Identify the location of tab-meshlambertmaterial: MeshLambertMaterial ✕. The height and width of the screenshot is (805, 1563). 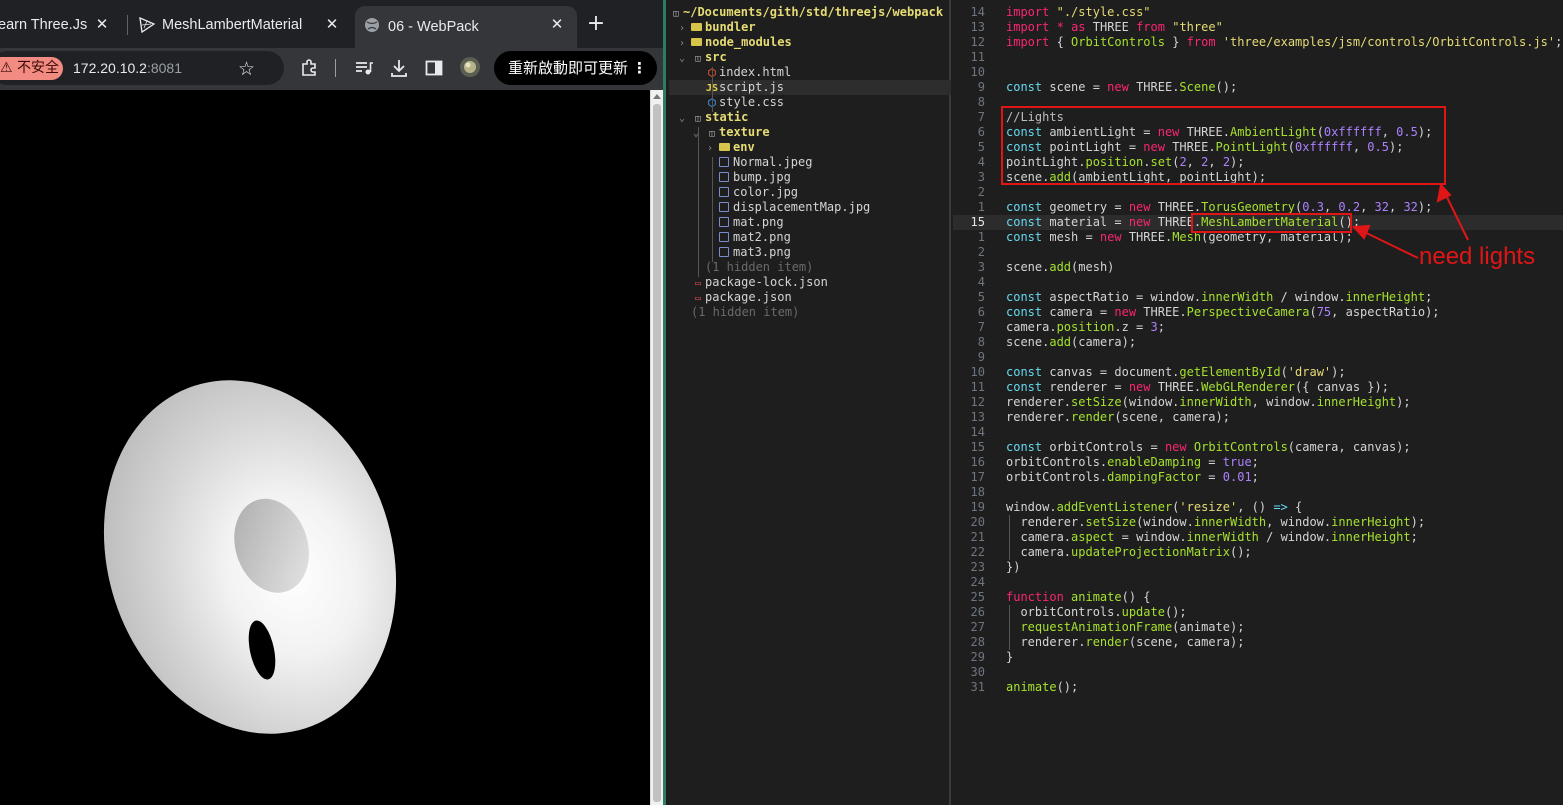
(241, 25).